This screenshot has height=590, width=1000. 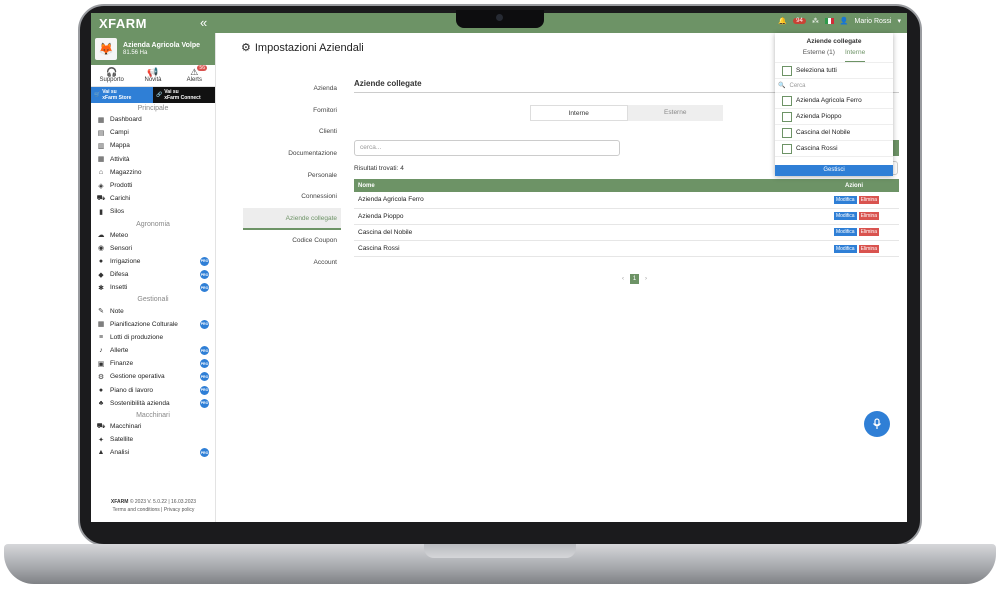 I want to click on sidebar-item-label: Note, so click(x=117, y=311).